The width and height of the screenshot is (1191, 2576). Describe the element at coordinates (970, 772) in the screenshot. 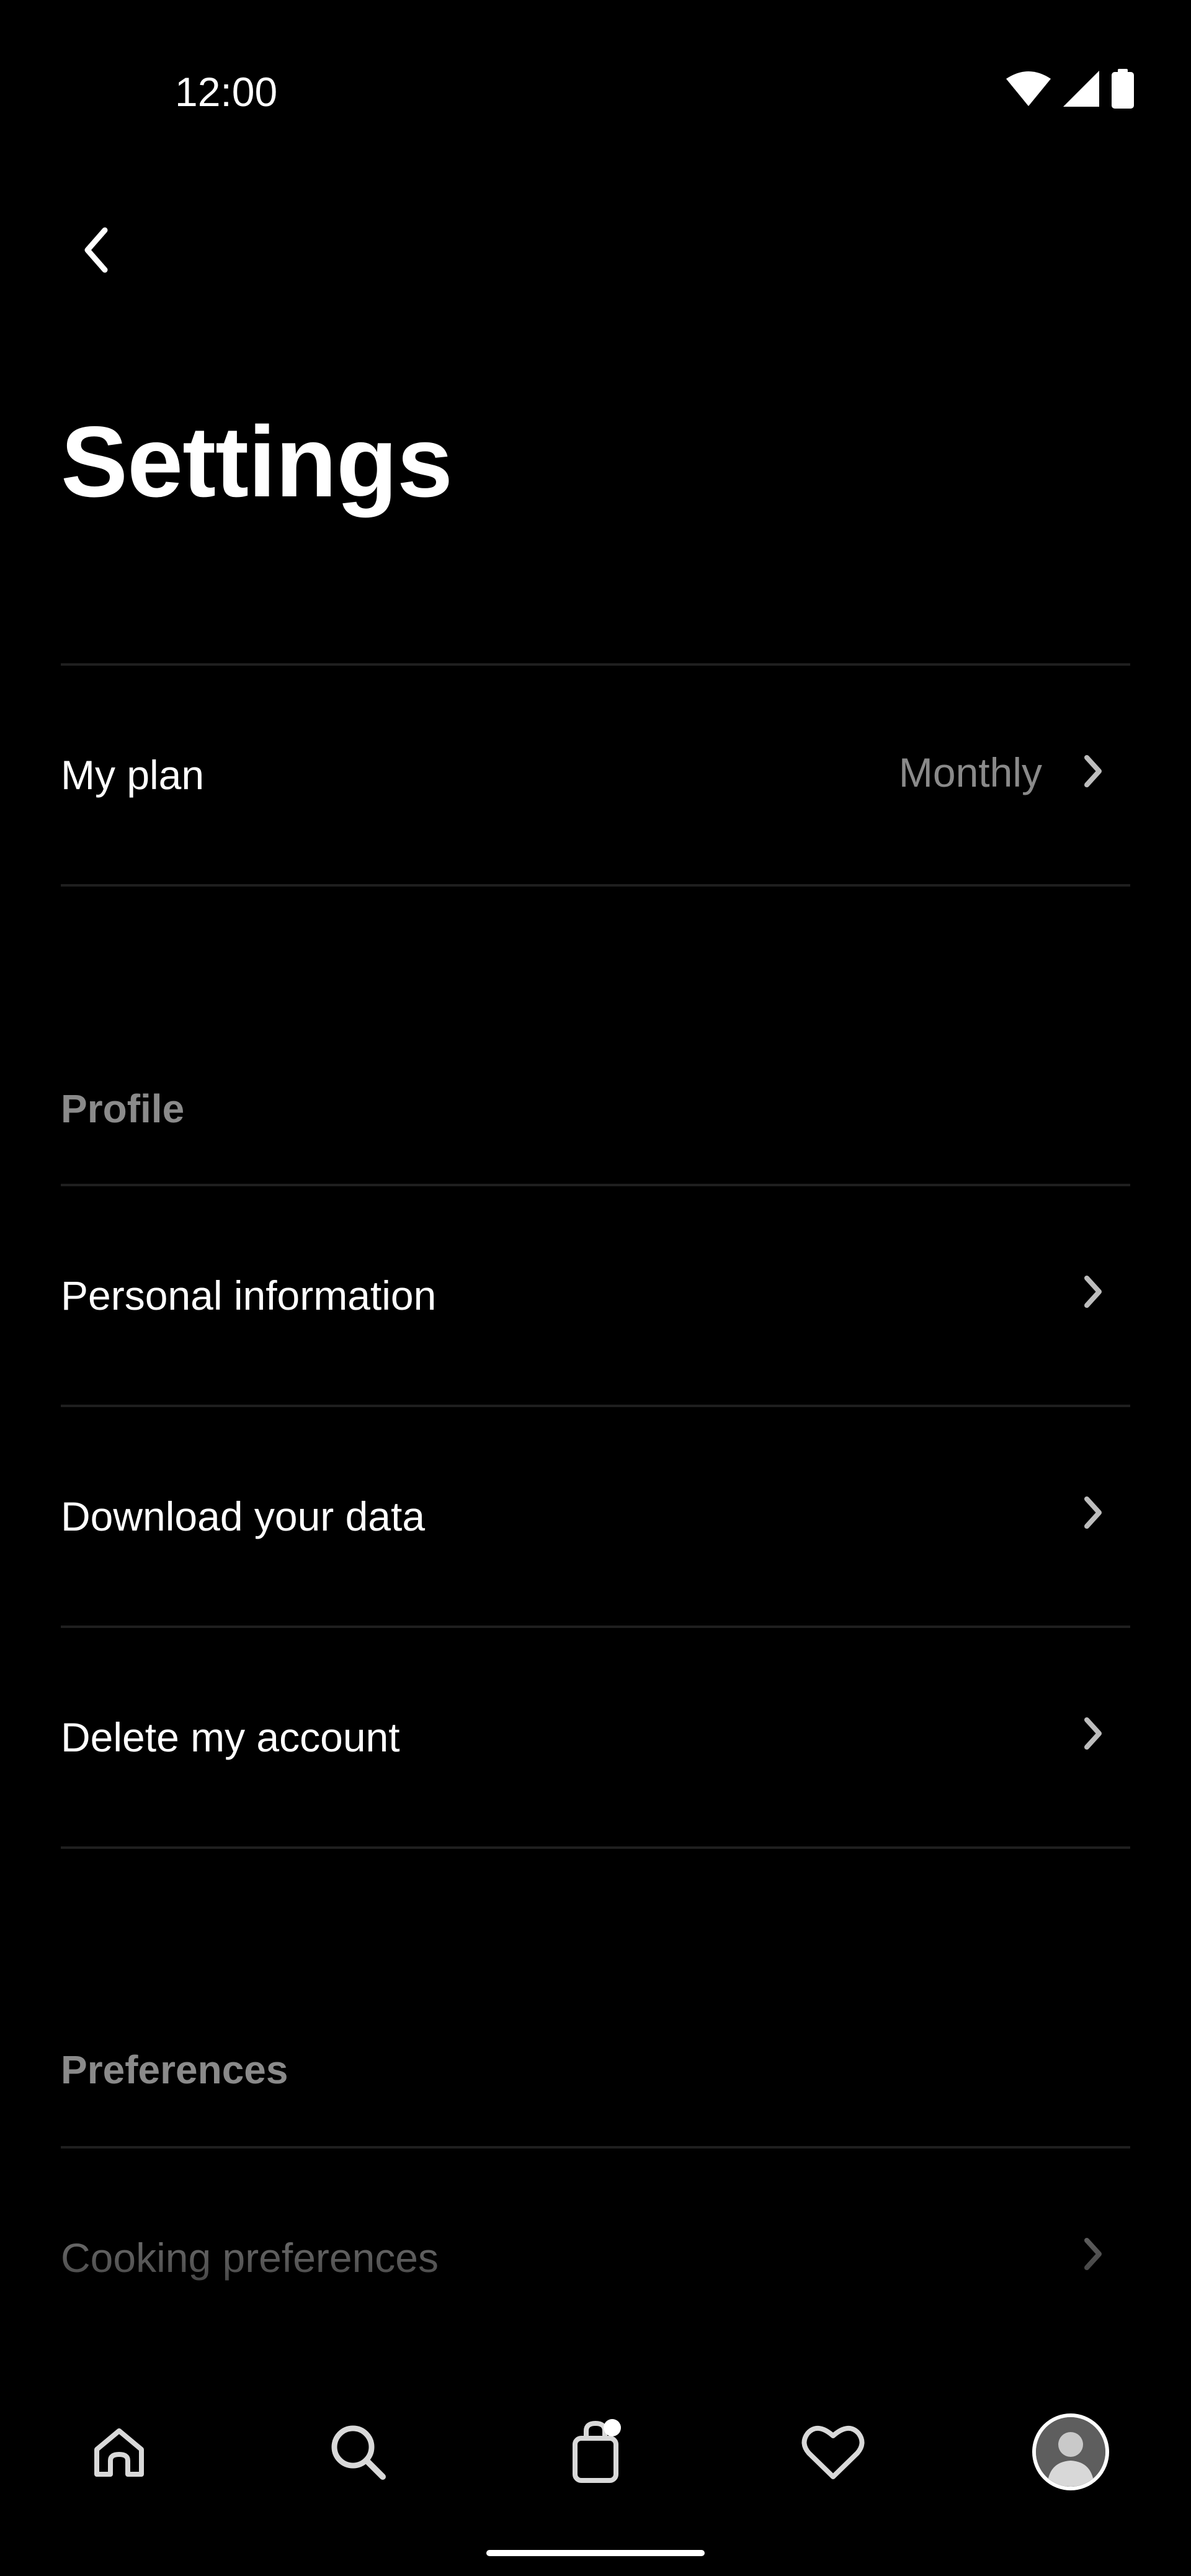

I see `my-plan-value: Monthly` at that location.